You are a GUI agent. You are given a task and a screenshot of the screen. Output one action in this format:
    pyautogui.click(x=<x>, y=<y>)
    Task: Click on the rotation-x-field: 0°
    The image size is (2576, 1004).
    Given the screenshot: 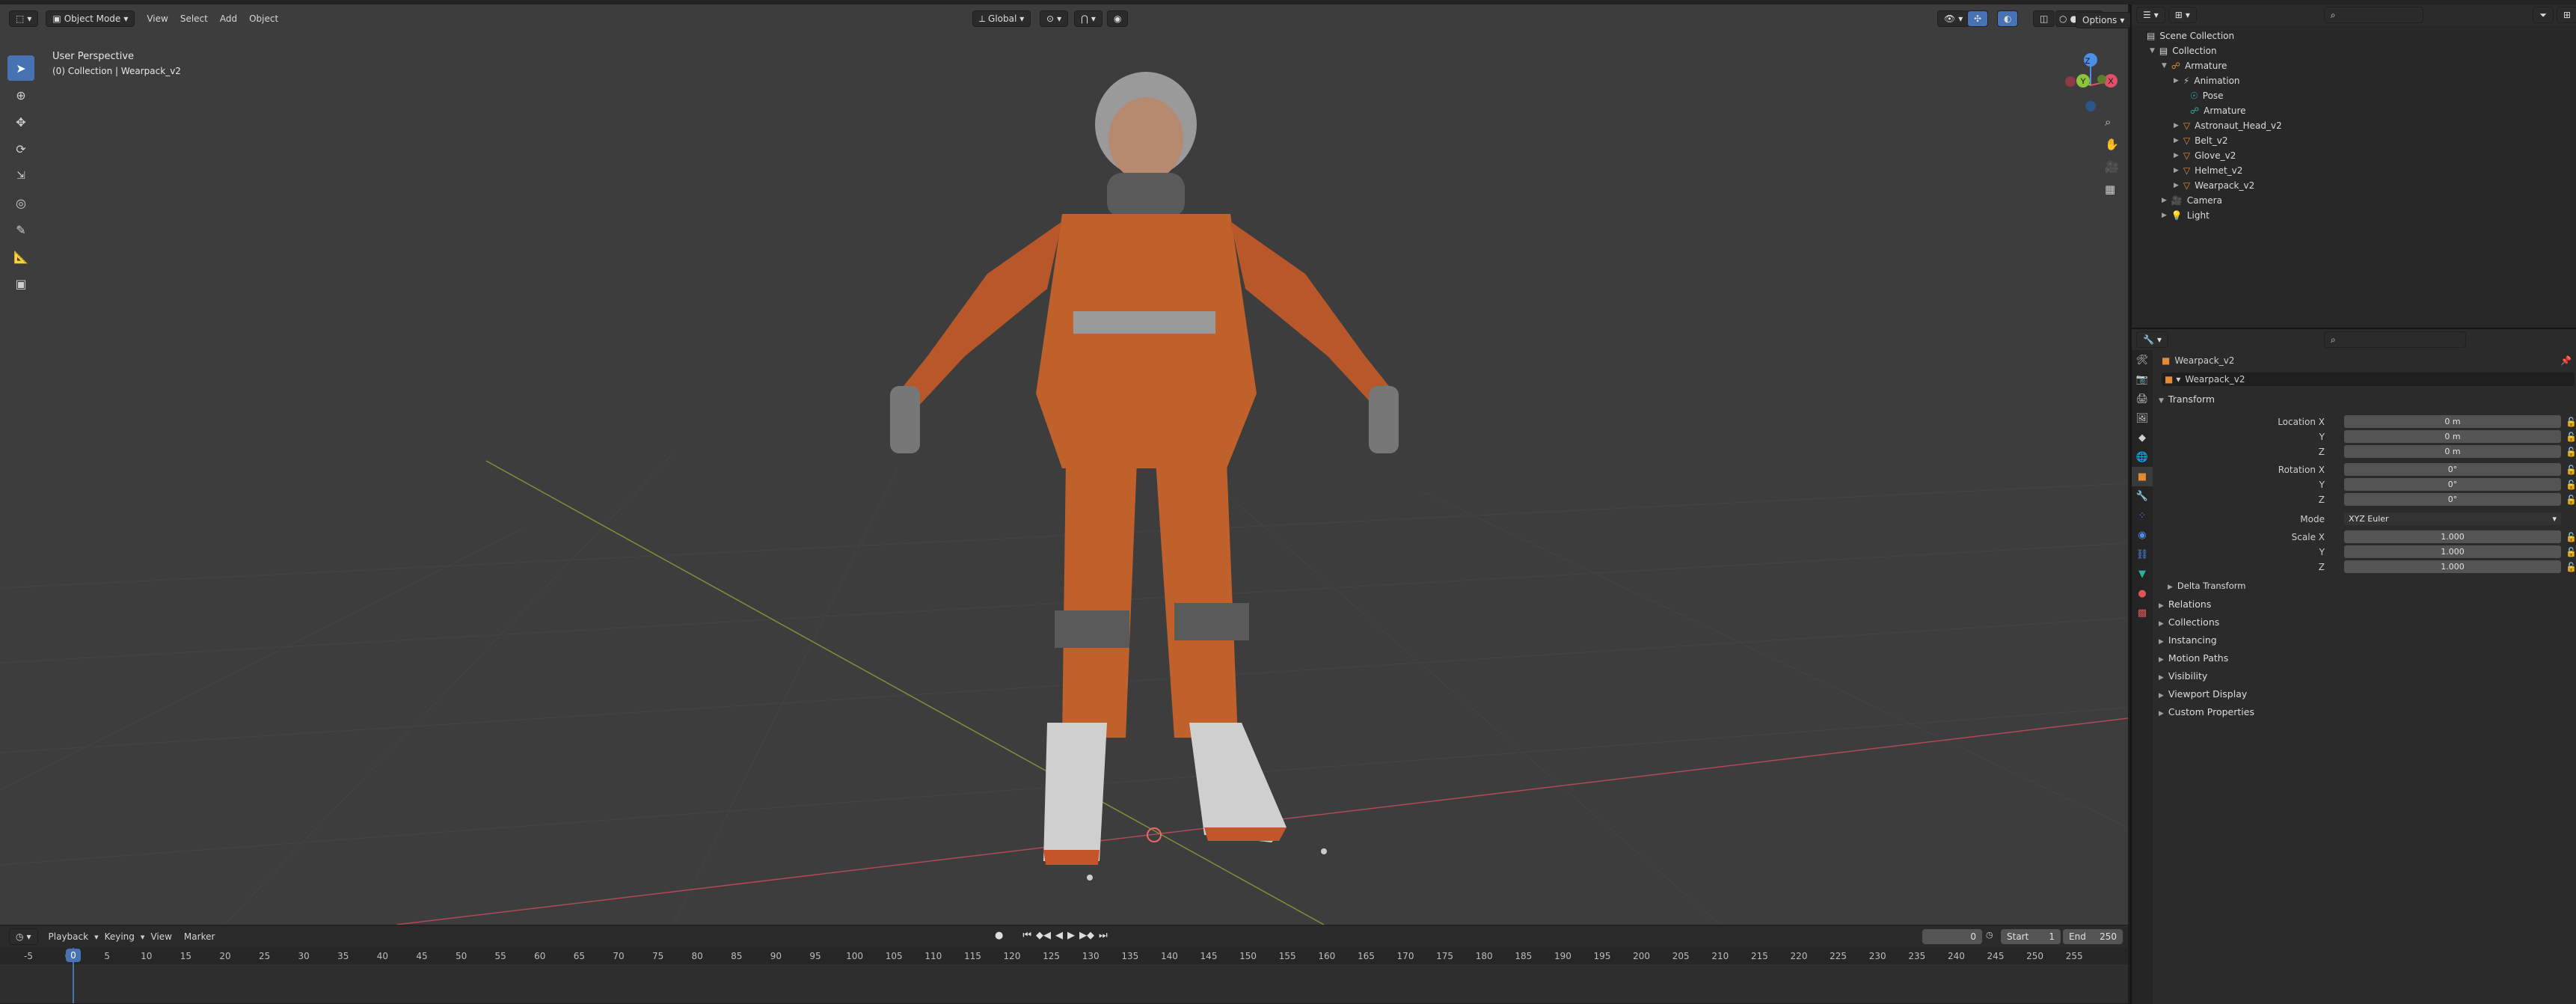 What is the action you would take?
    pyautogui.click(x=2452, y=469)
    